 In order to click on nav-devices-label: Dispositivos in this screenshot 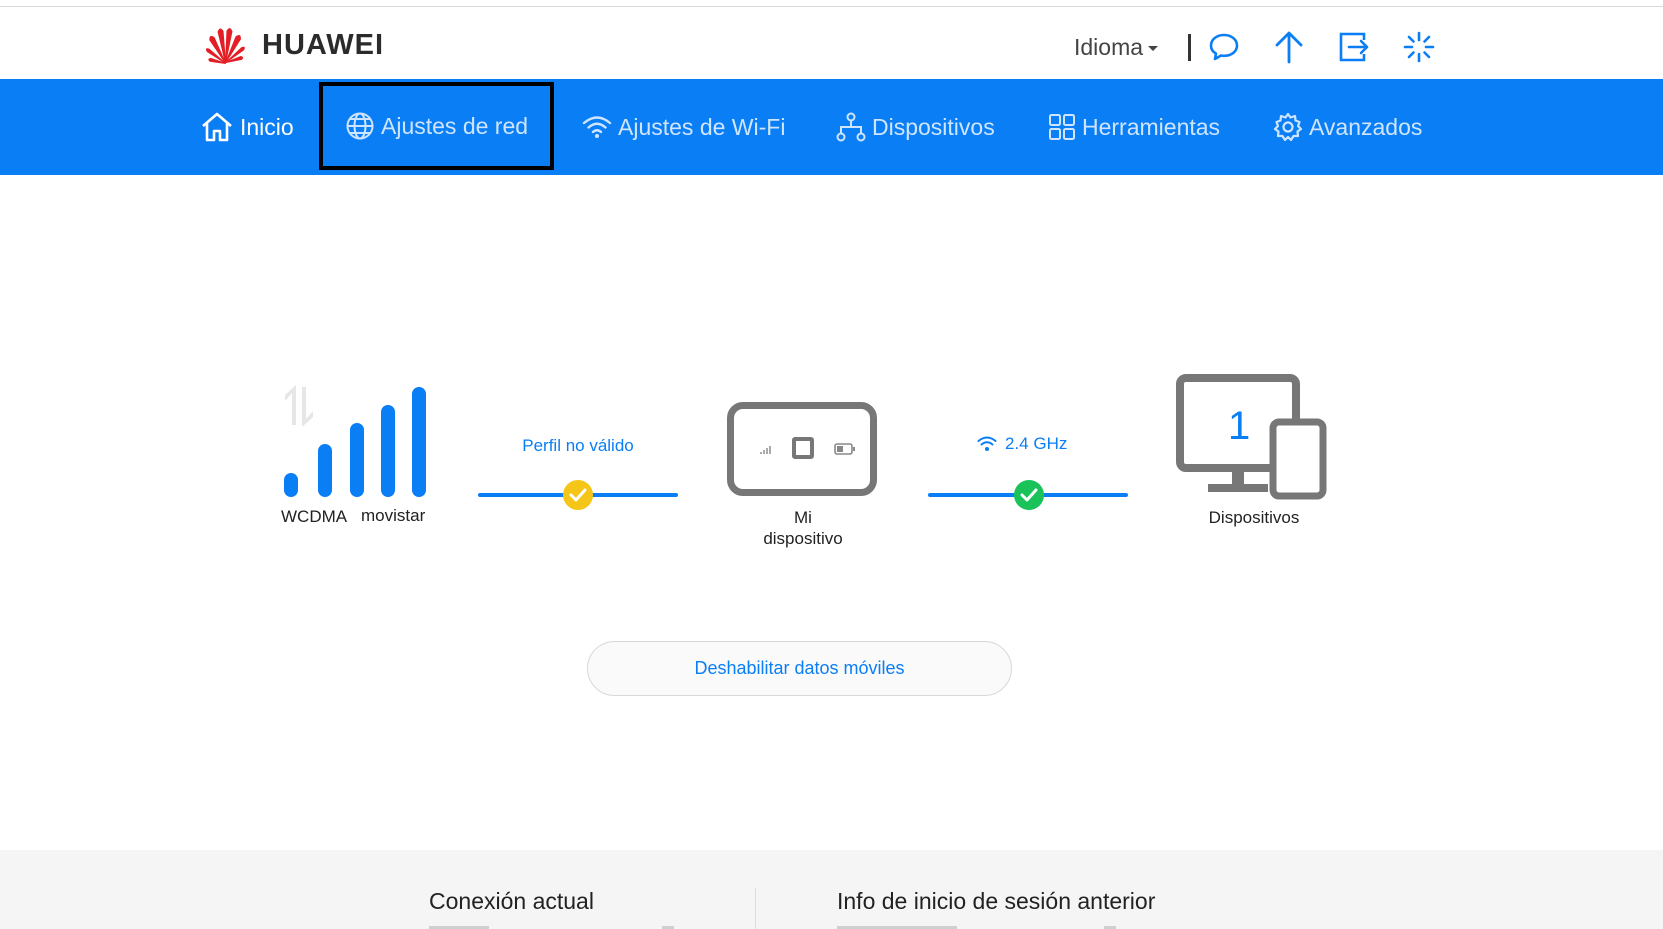, I will do `click(933, 126)`.